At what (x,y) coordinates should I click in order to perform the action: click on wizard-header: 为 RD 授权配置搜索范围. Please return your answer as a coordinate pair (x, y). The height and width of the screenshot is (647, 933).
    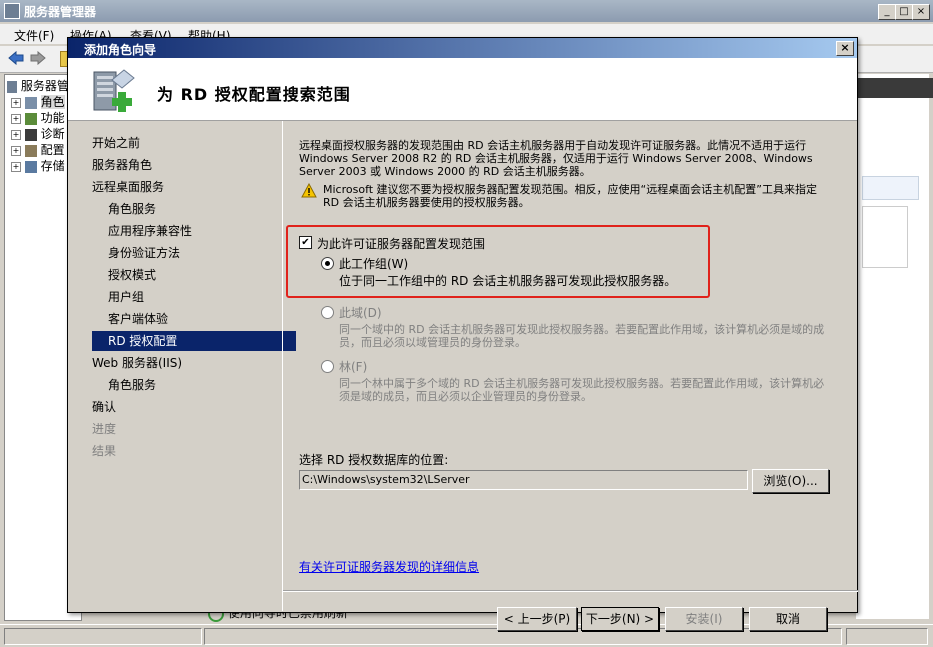
    Looking at the image, I should click on (462, 89).